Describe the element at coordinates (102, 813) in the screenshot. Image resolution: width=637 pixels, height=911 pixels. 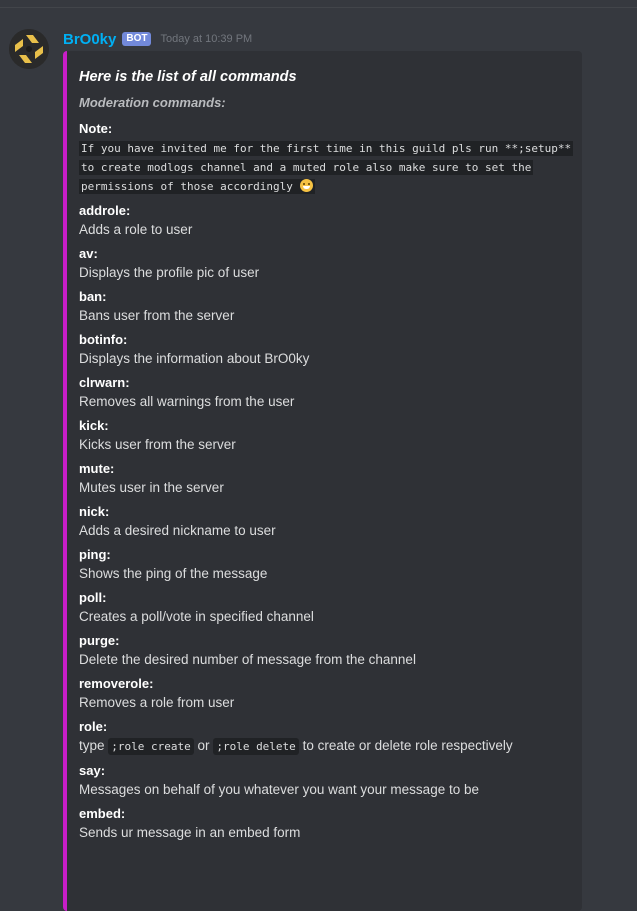
I see `field-name: embed:` at that location.